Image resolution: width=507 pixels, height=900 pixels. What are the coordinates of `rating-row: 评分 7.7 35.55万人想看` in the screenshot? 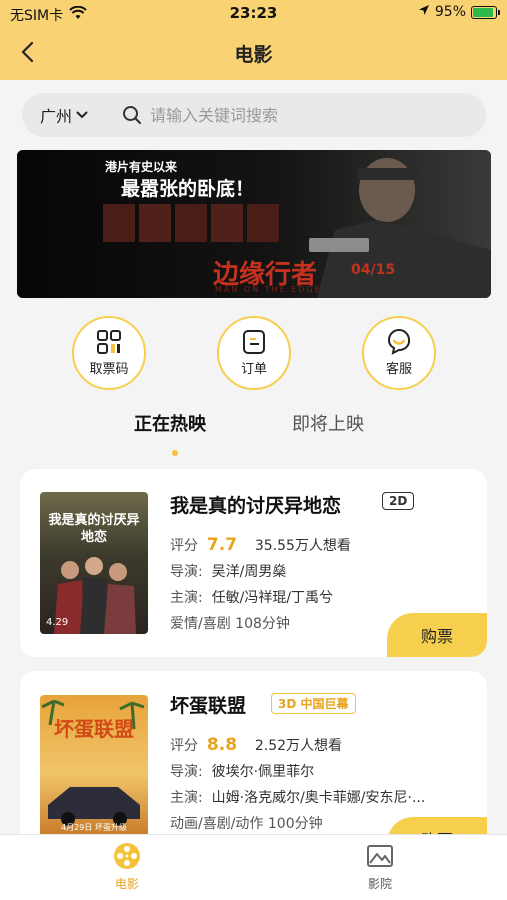 It's located at (260, 545).